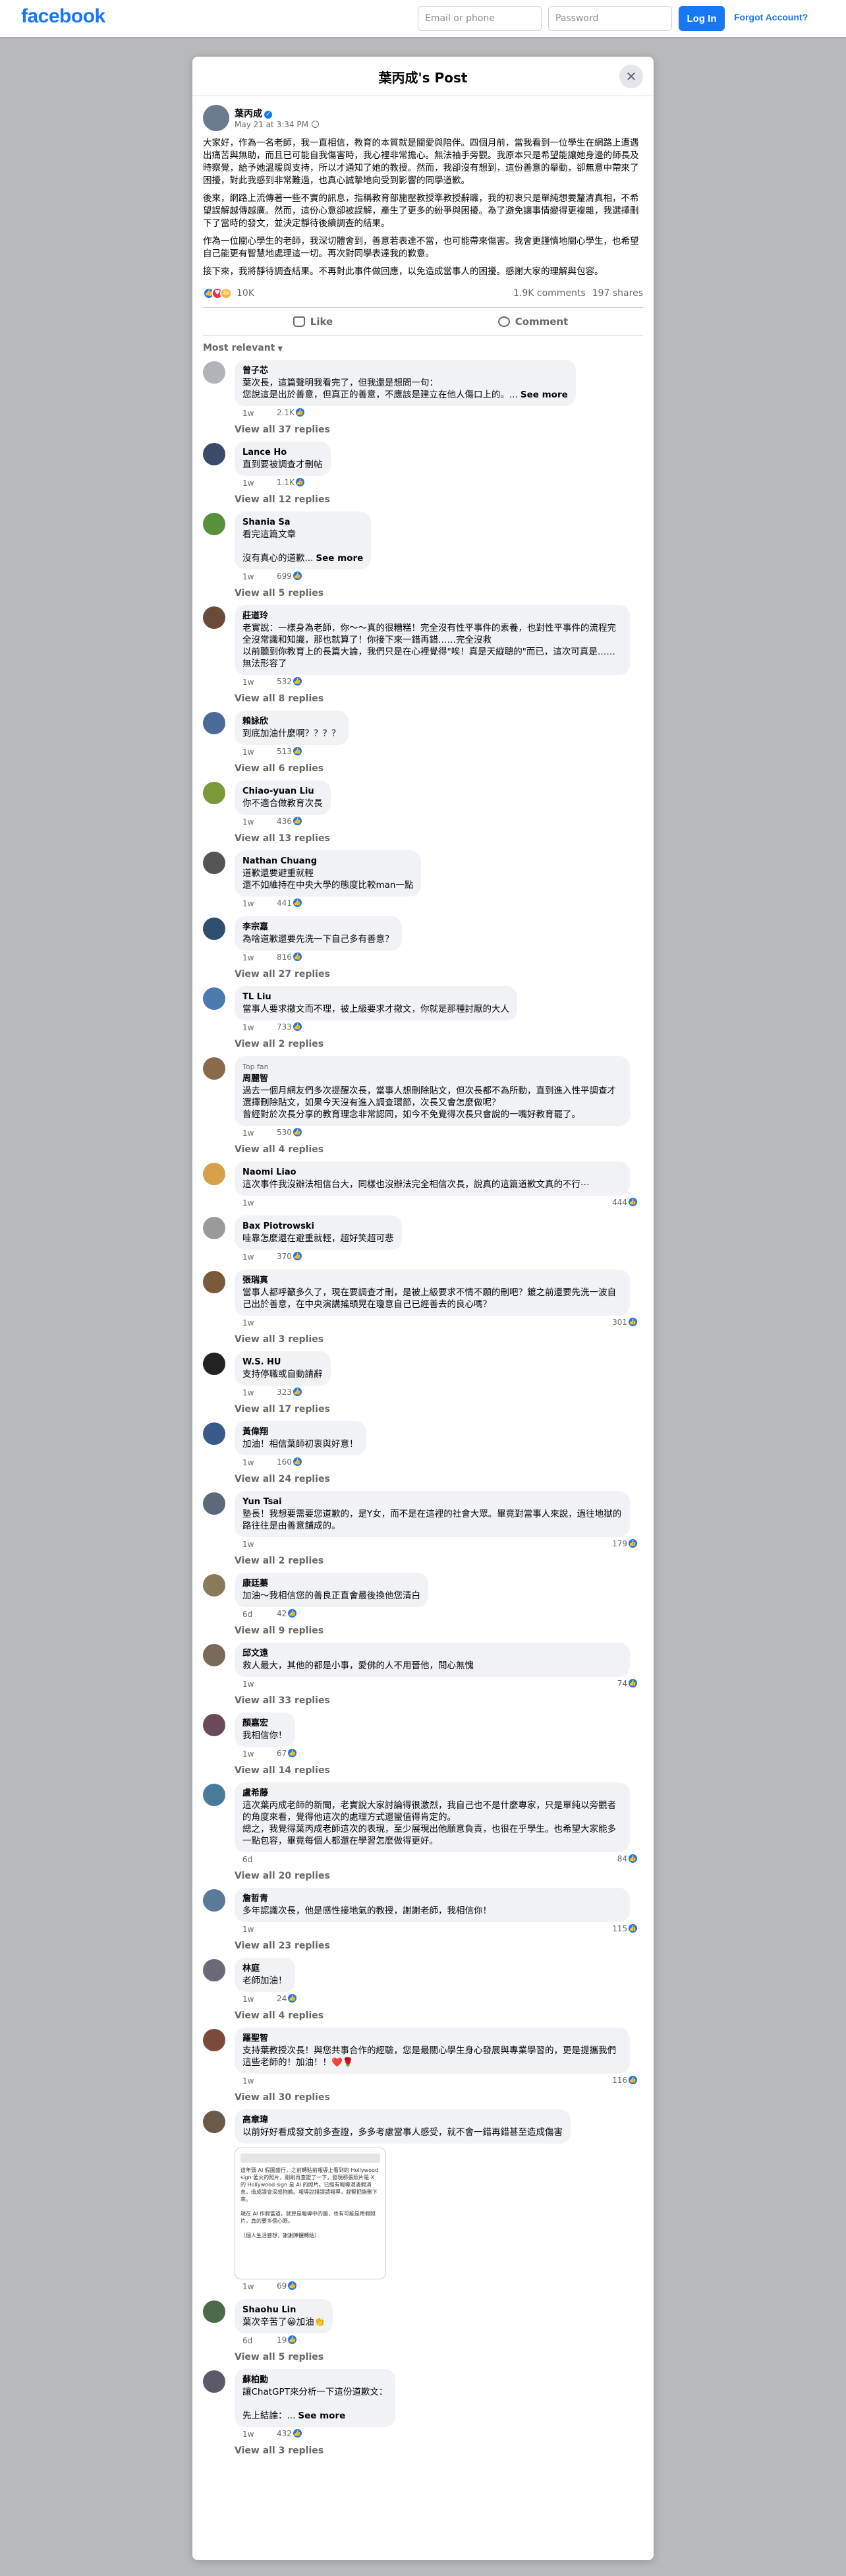 The width and height of the screenshot is (846, 2576). What do you see at coordinates (432, 2039) in the screenshot?
I see `commenter-name: 羅聖智` at bounding box center [432, 2039].